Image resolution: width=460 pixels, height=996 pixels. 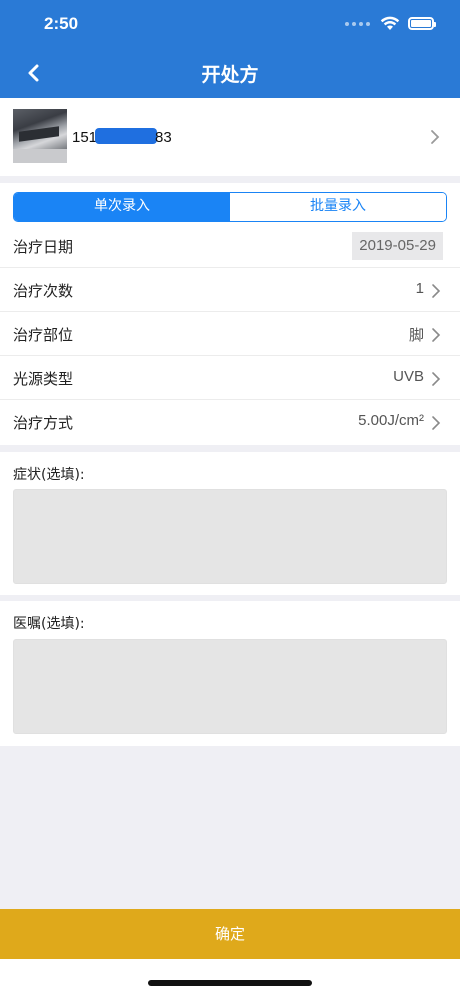 What do you see at coordinates (40, 136) in the screenshot?
I see `patient-photo` at bounding box center [40, 136].